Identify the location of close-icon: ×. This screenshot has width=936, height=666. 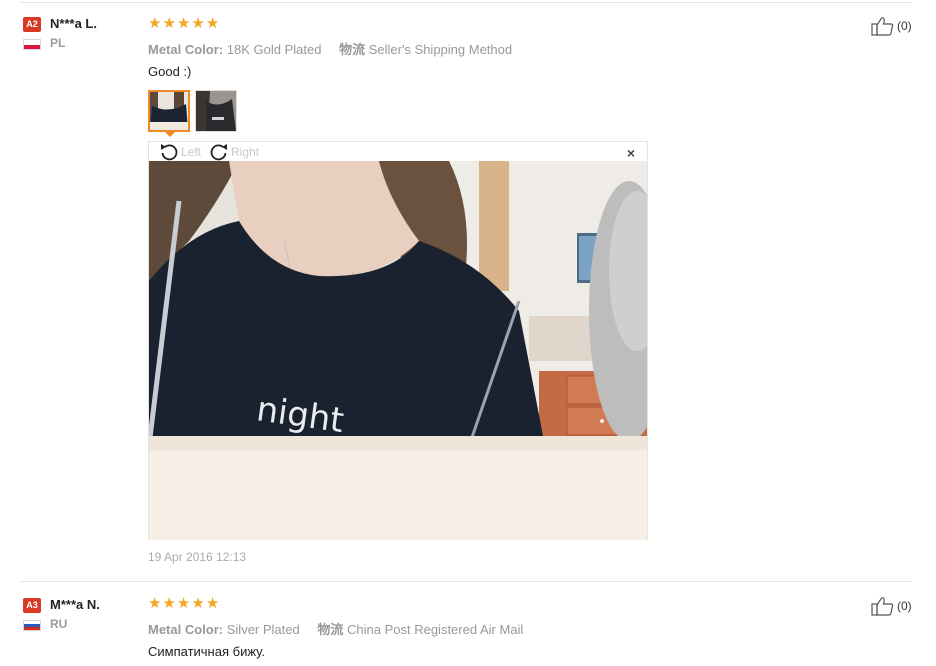
(631, 153).